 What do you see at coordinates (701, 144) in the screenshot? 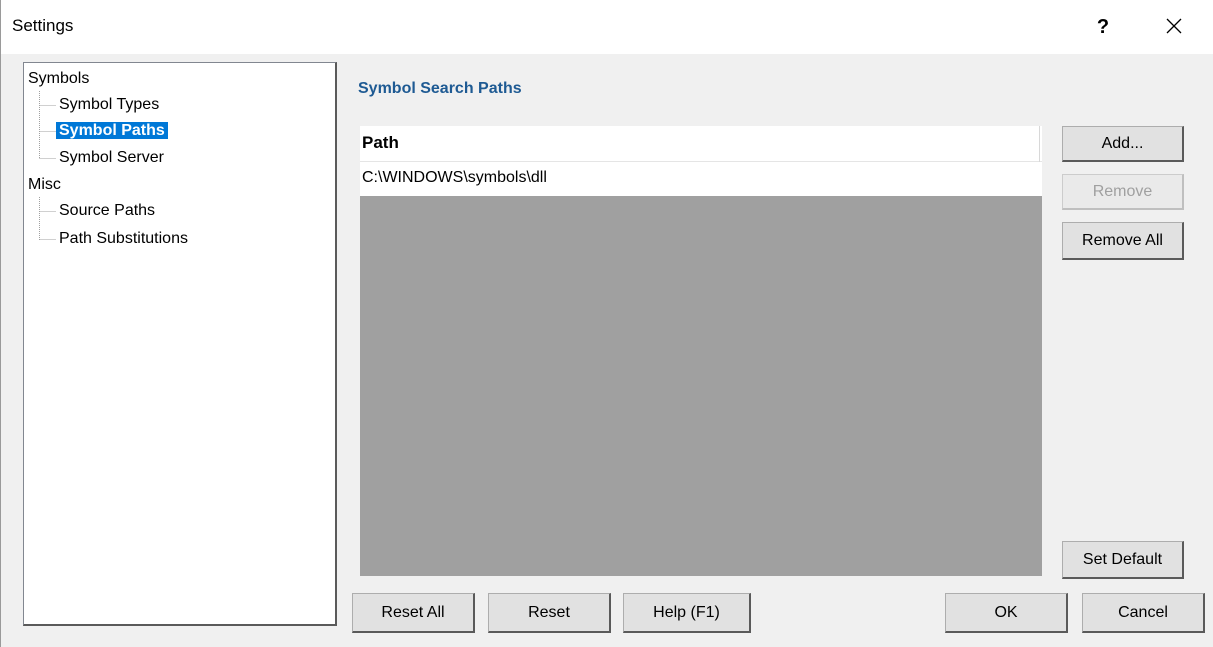
I see `list-header: Path` at bounding box center [701, 144].